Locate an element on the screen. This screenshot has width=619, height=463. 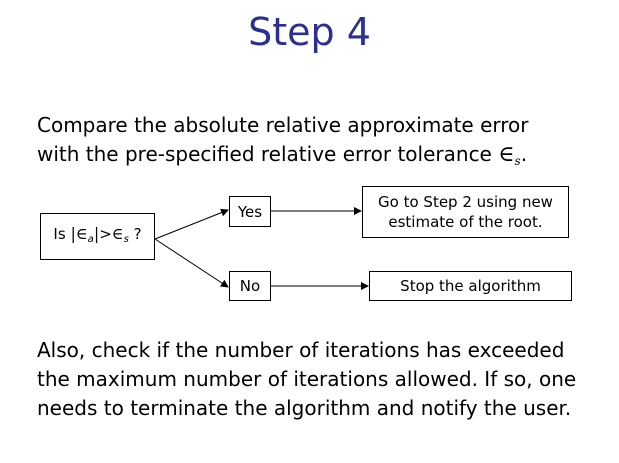
arrow-to-yes is located at coordinates (191, 224).